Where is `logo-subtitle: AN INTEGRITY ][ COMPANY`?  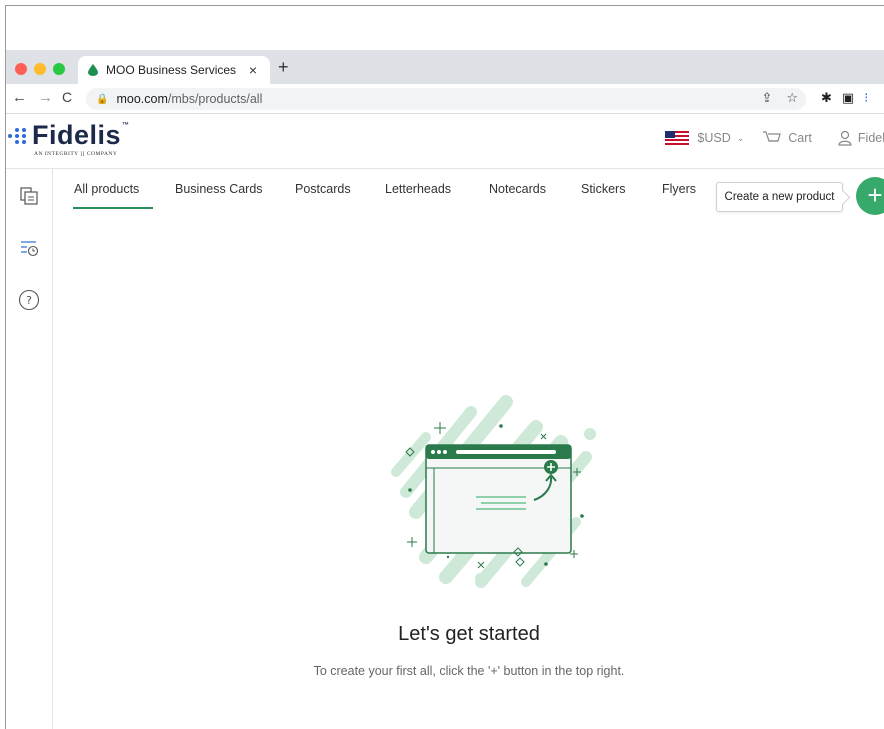
logo-subtitle: AN INTEGRITY ][ COMPANY is located at coordinates (76, 154).